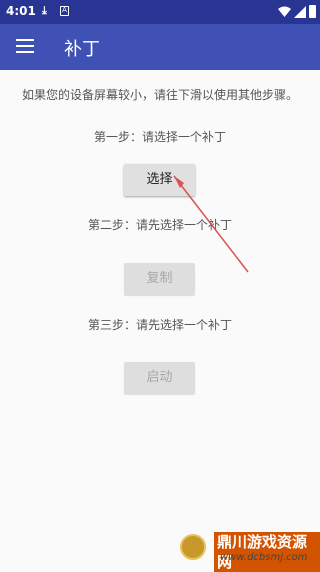 The width and height of the screenshot is (320, 572). Describe the element at coordinates (25, 46) in the screenshot. I see `menu-icon` at that location.